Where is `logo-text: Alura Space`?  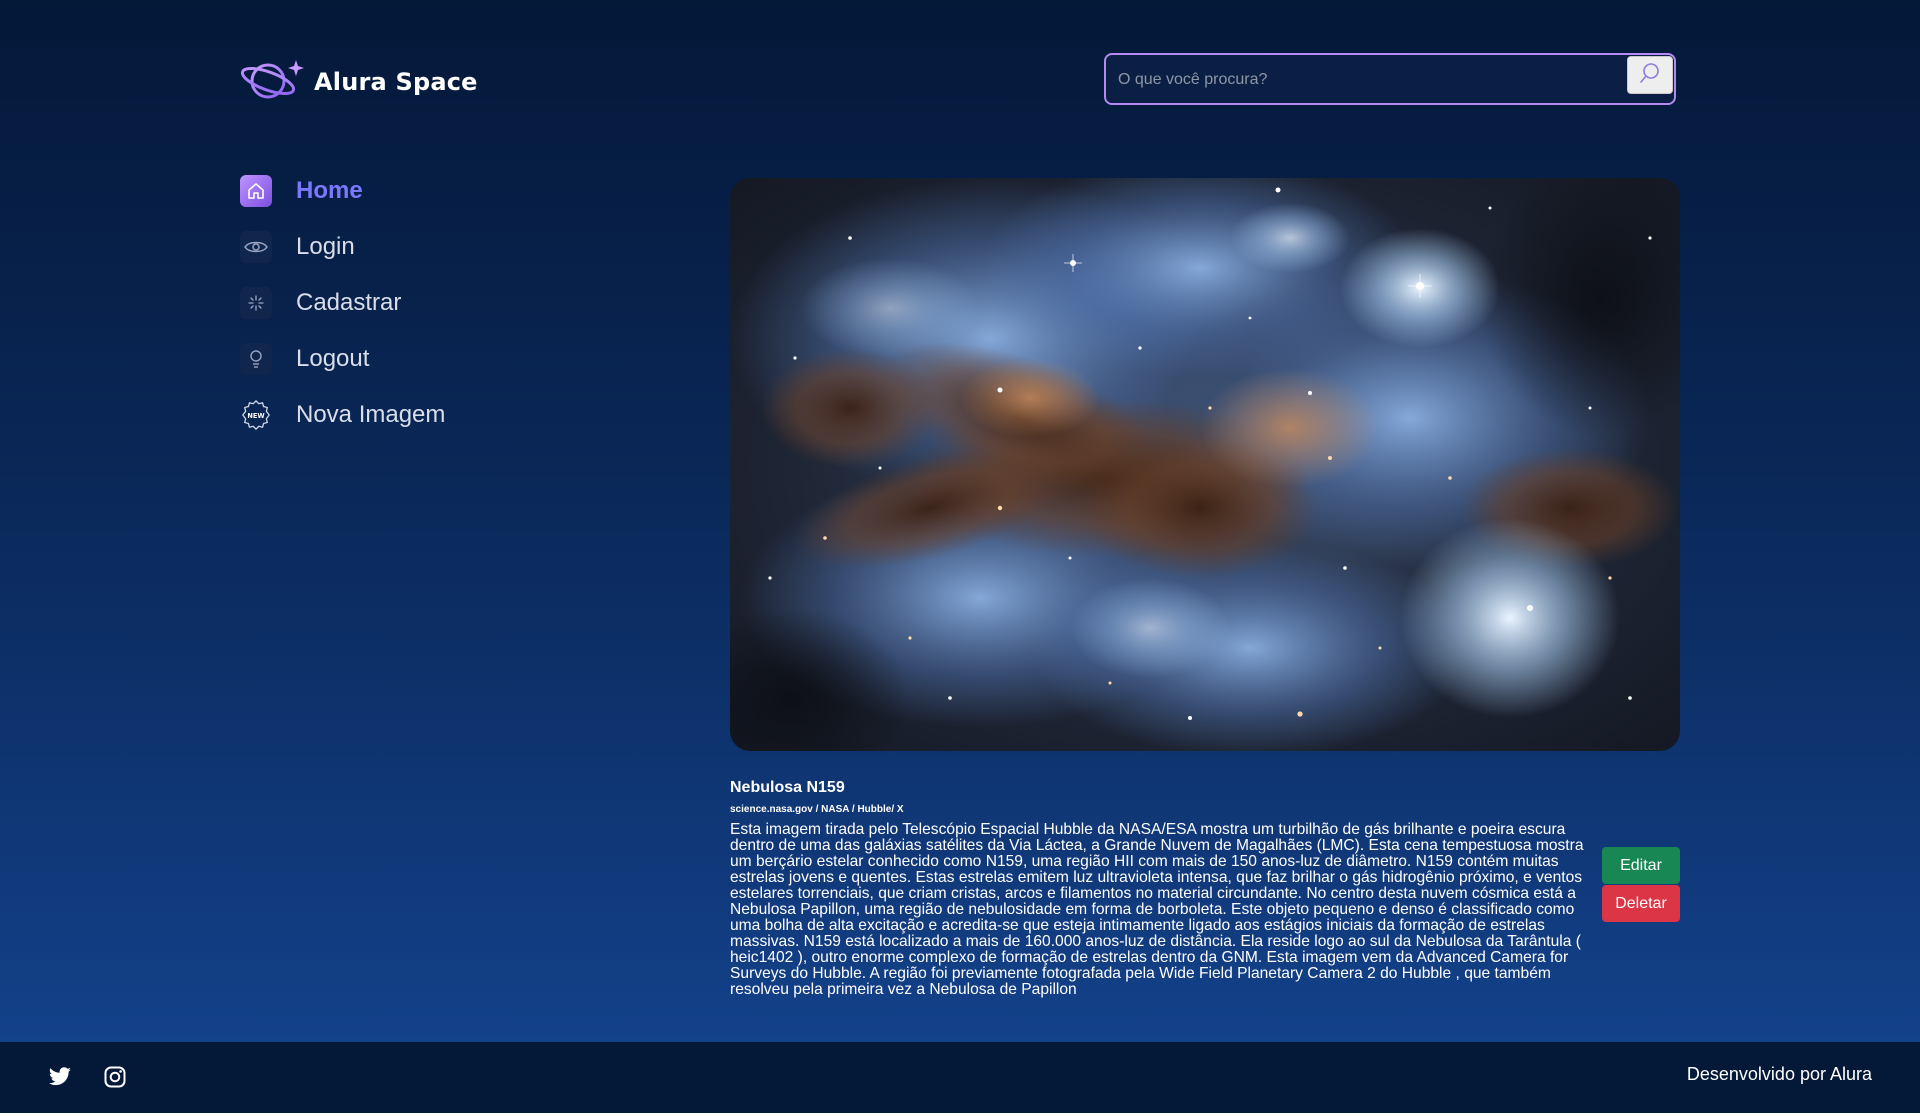 logo-text: Alura Space is located at coordinates (396, 82).